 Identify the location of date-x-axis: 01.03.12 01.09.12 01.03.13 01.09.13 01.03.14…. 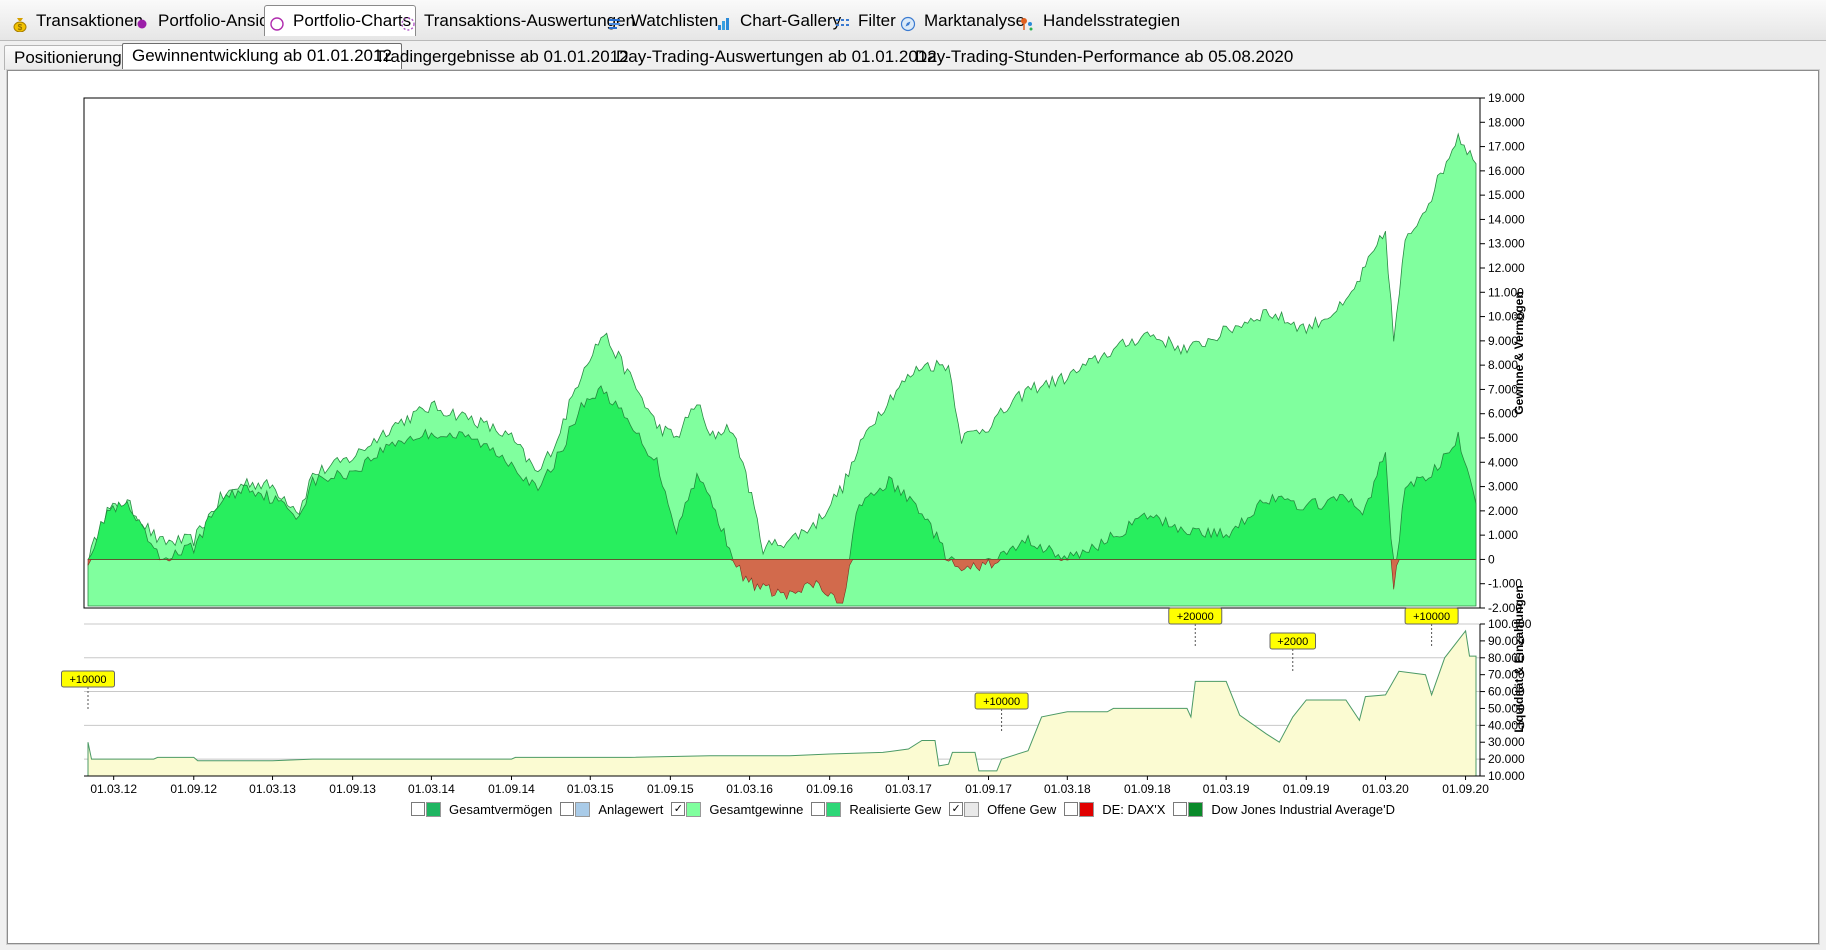
(789, 786).